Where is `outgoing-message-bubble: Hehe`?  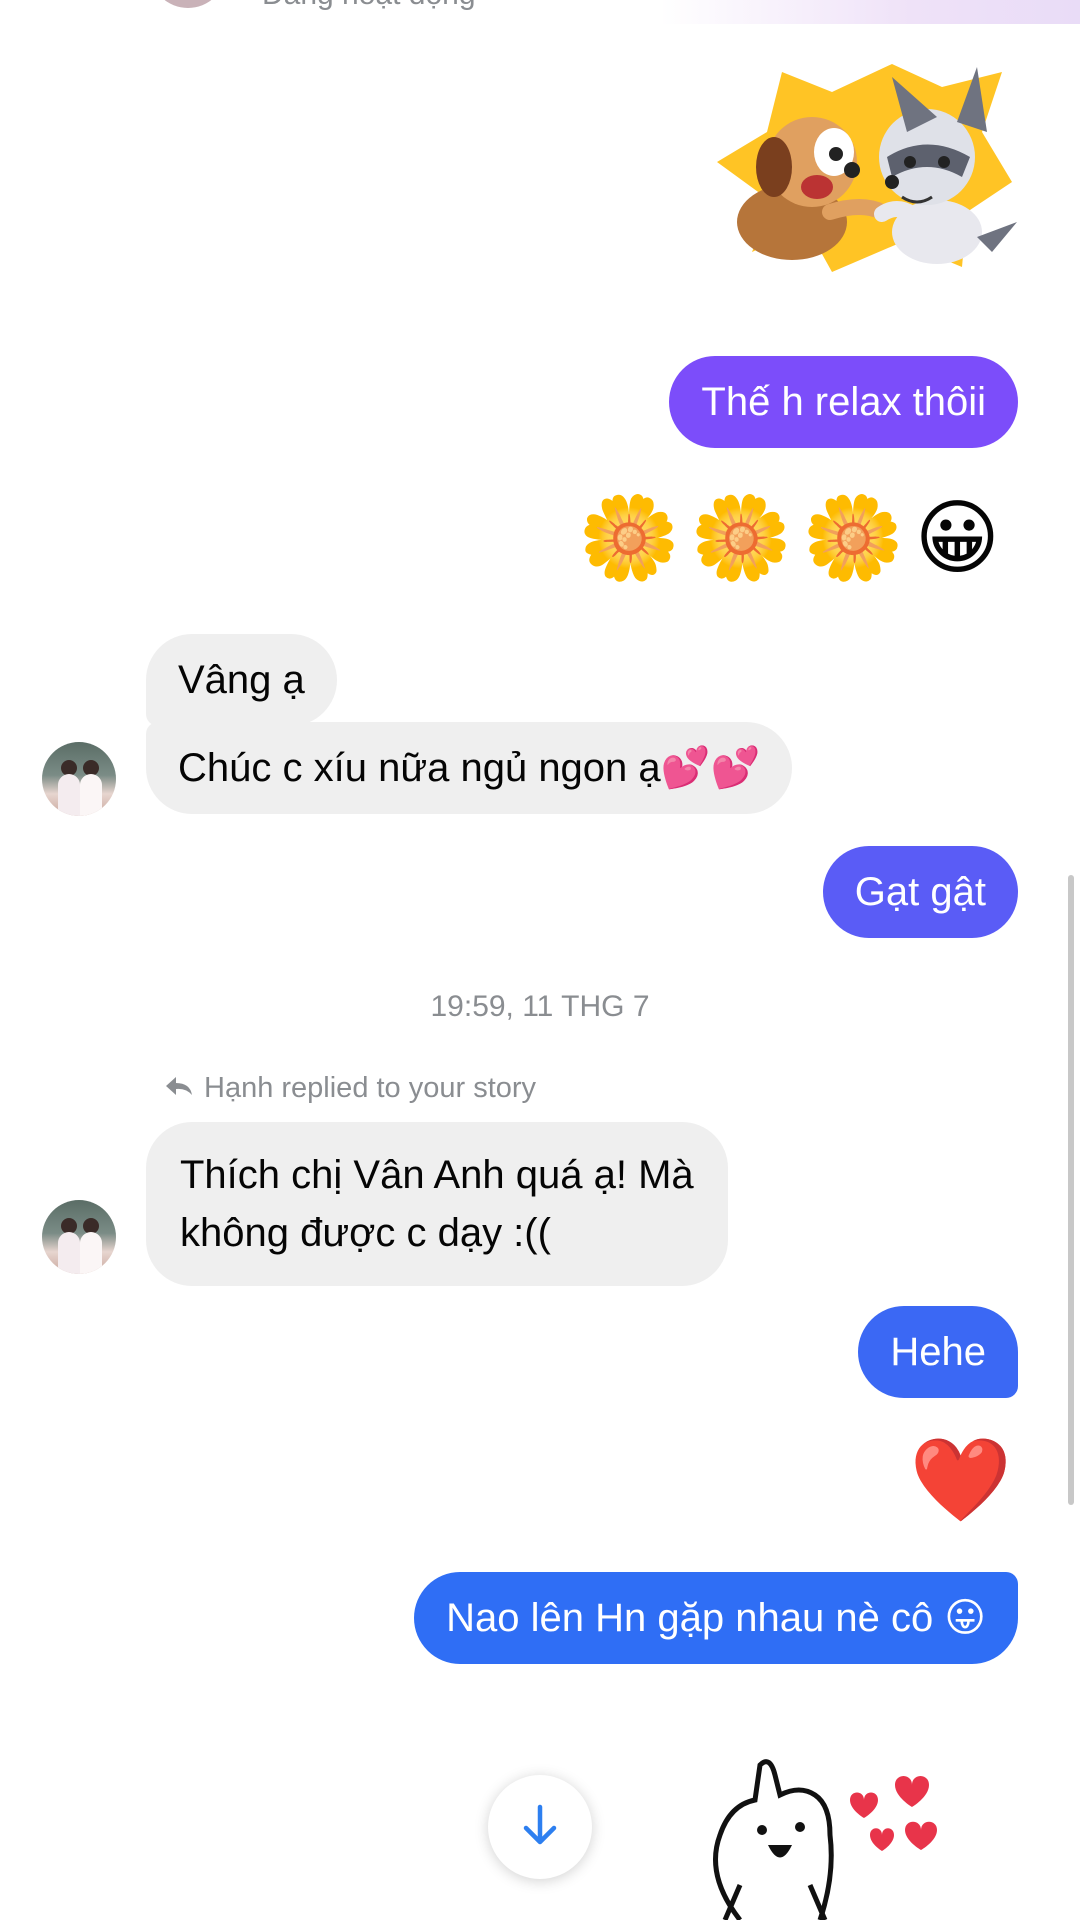
outgoing-message-bubble: Hehe is located at coordinates (938, 1352).